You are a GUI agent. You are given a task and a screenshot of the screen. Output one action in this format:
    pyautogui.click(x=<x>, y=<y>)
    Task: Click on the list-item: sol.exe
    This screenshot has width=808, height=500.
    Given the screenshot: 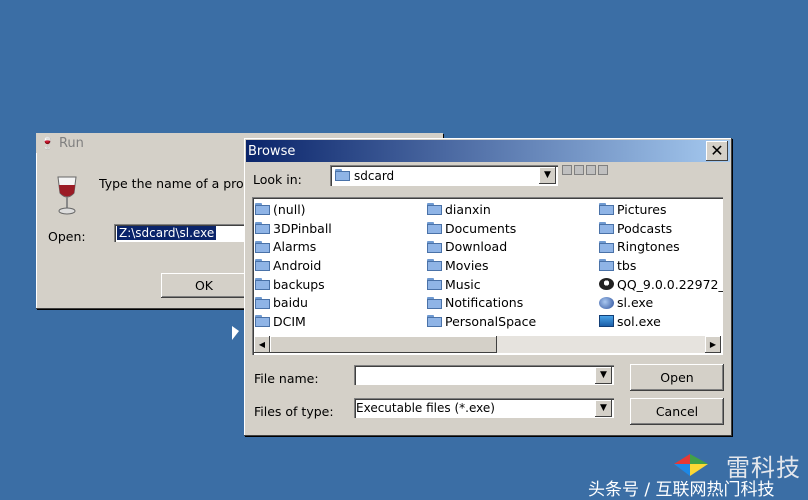 What is the action you would take?
    pyautogui.click(x=661, y=321)
    